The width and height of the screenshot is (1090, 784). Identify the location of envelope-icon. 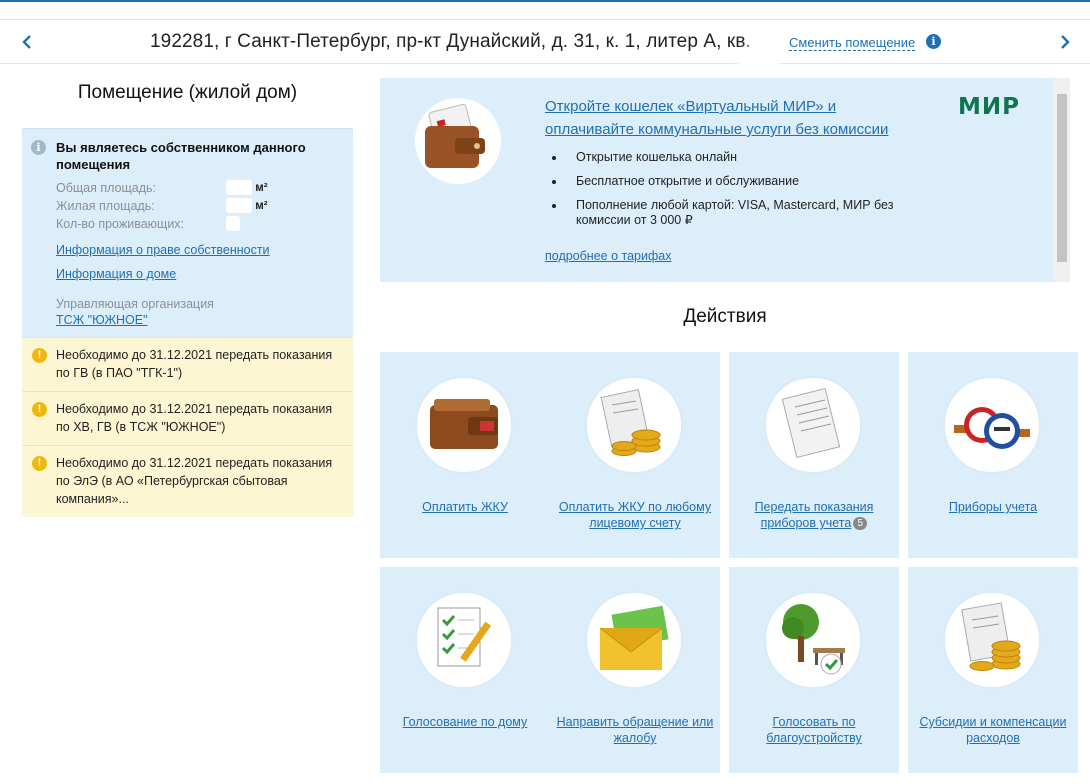
(634, 640).